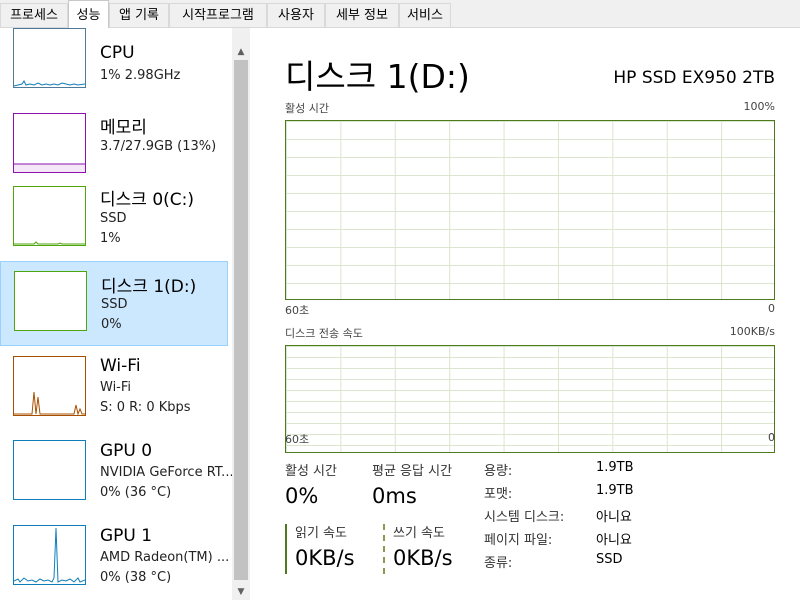 The height and width of the screenshot is (600, 800). I want to click on memory-thumbnail, so click(49, 143).